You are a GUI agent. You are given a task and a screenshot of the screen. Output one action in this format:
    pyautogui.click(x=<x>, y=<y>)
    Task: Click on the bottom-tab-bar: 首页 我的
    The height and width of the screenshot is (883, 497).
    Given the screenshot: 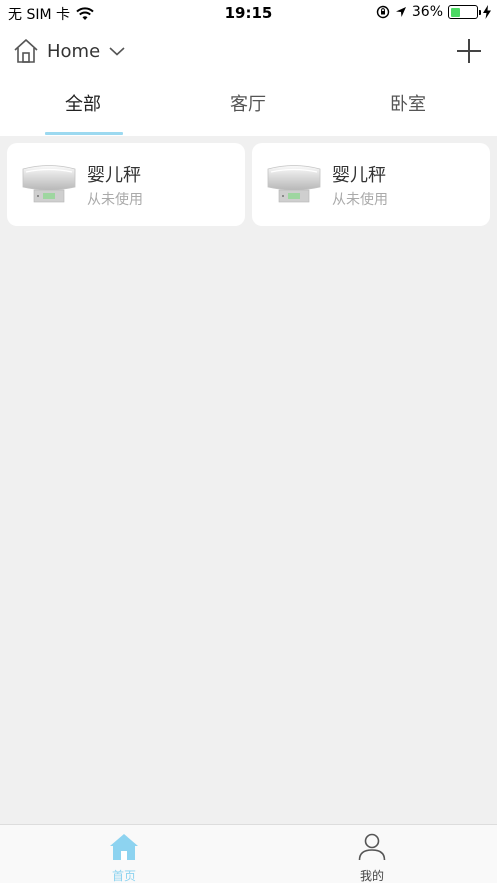 What is the action you would take?
    pyautogui.click(x=248, y=853)
    